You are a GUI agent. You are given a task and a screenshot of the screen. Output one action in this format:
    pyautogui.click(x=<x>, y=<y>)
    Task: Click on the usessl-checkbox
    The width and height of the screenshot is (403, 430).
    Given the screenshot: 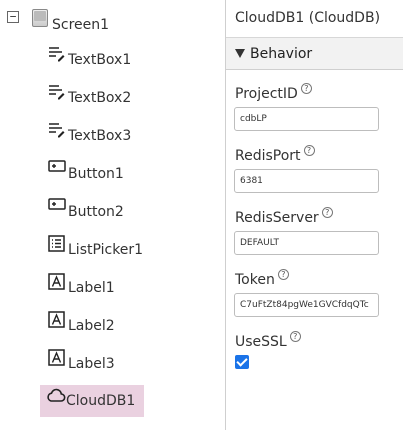 What is the action you would take?
    pyautogui.click(x=242, y=362)
    